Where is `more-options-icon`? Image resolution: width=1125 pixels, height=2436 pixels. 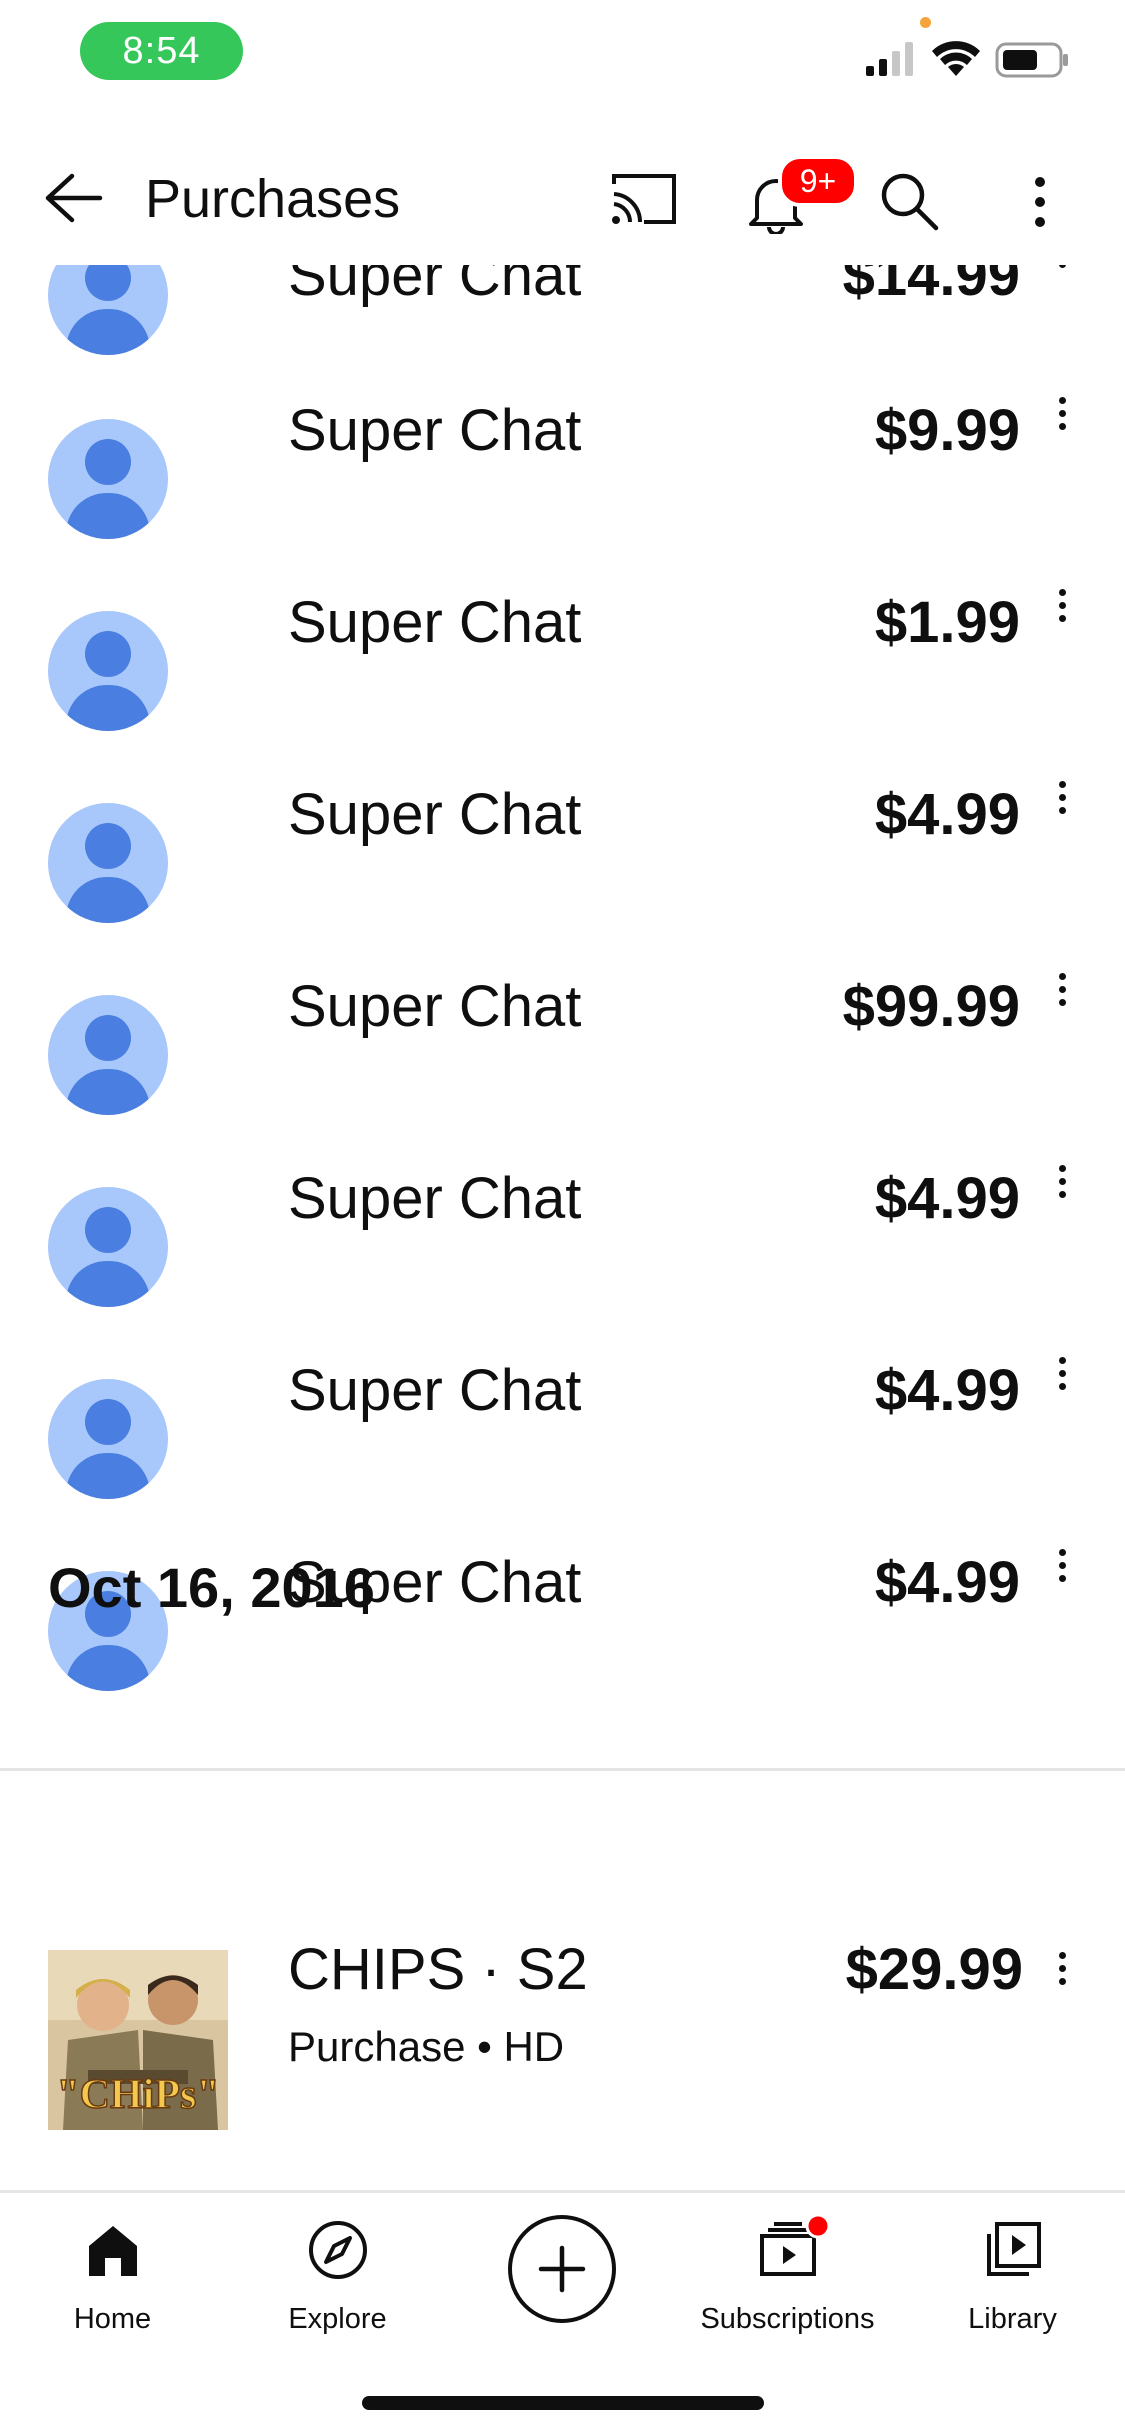
more-options-icon is located at coordinates (1040, 202).